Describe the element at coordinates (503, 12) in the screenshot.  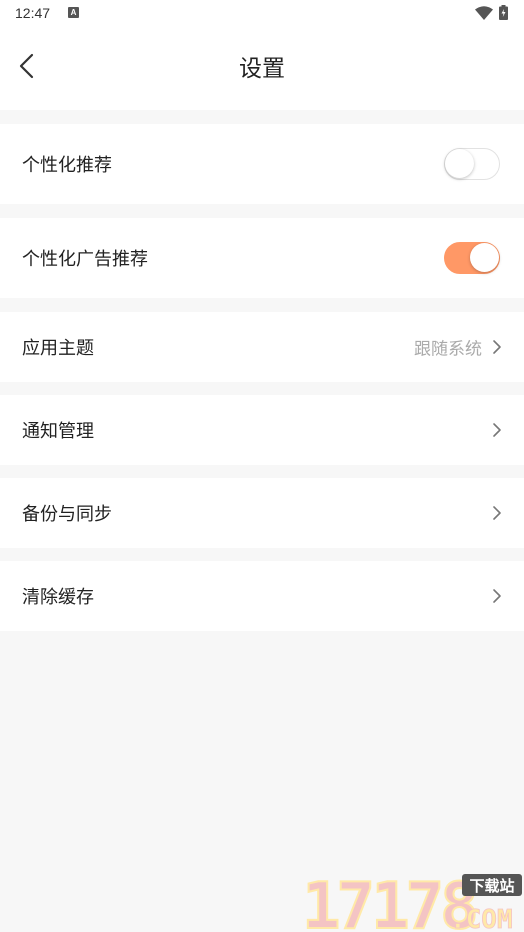
I see `battery-icon` at that location.